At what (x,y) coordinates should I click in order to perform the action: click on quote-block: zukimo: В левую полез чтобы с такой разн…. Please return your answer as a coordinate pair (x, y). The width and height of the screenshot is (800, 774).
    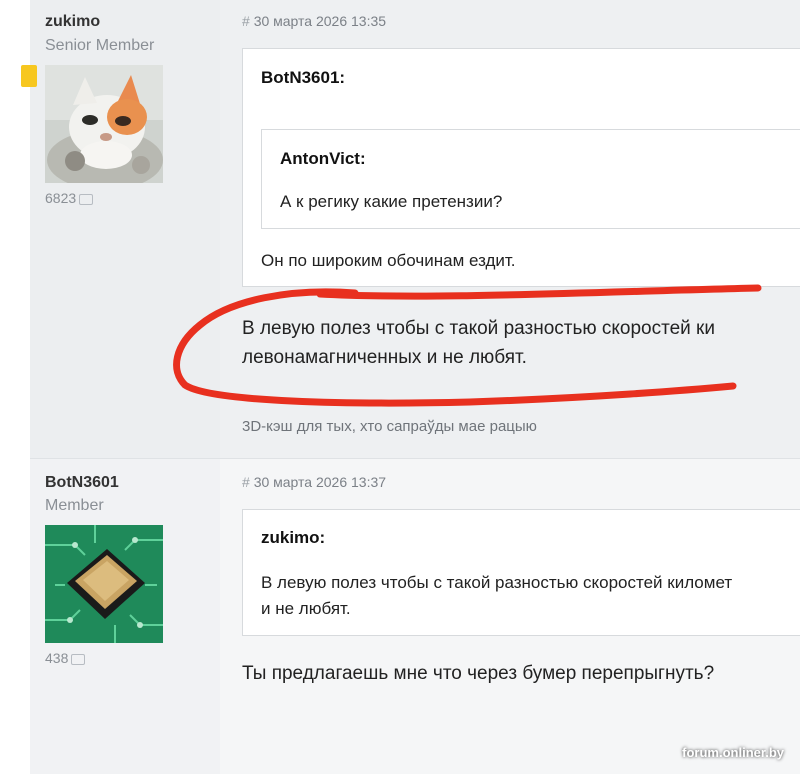
    Looking at the image, I should click on (521, 572).